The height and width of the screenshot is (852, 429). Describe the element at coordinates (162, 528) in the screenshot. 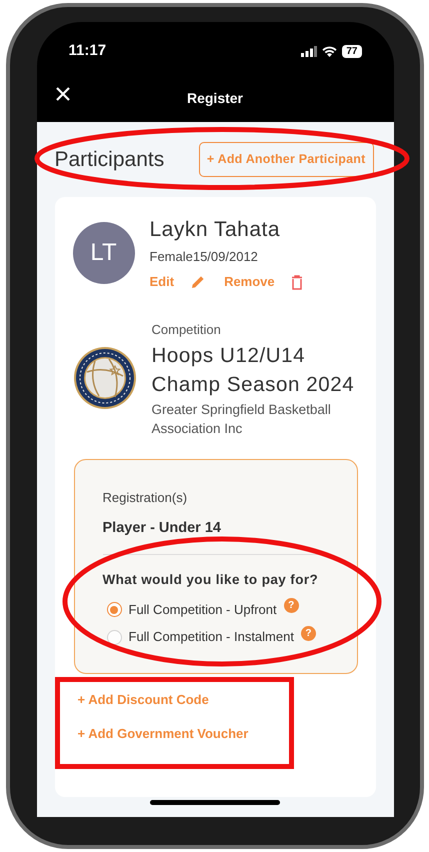

I see `registration-value: Player - Under 14` at that location.